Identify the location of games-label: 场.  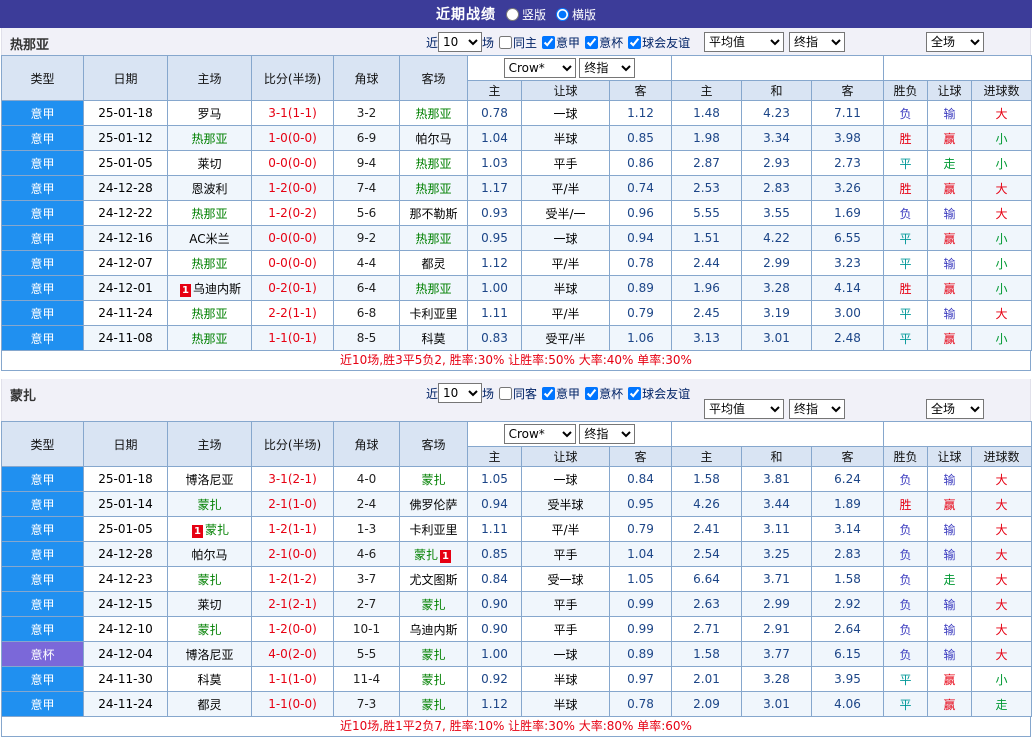
(488, 393).